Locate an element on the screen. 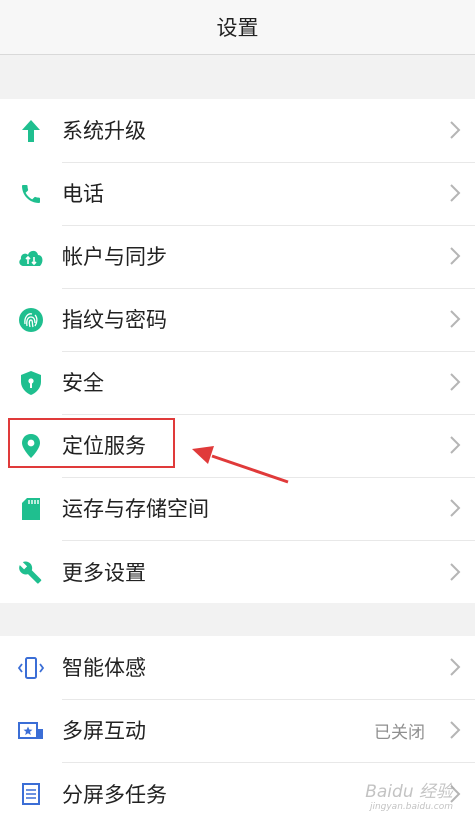 This screenshot has width=475, height=825. watermark-text: Baidu 经验 is located at coordinates (409, 792).